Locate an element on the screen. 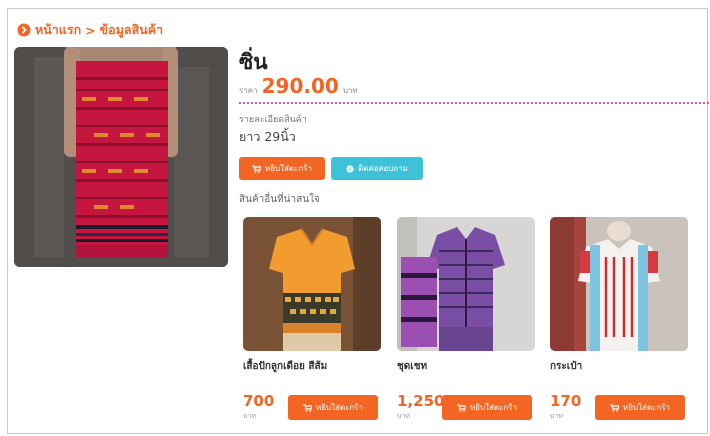 This screenshot has height=436, width=710. related-product-name: เสื้อปักลูกเดือย สีส้ม is located at coordinates (285, 366).